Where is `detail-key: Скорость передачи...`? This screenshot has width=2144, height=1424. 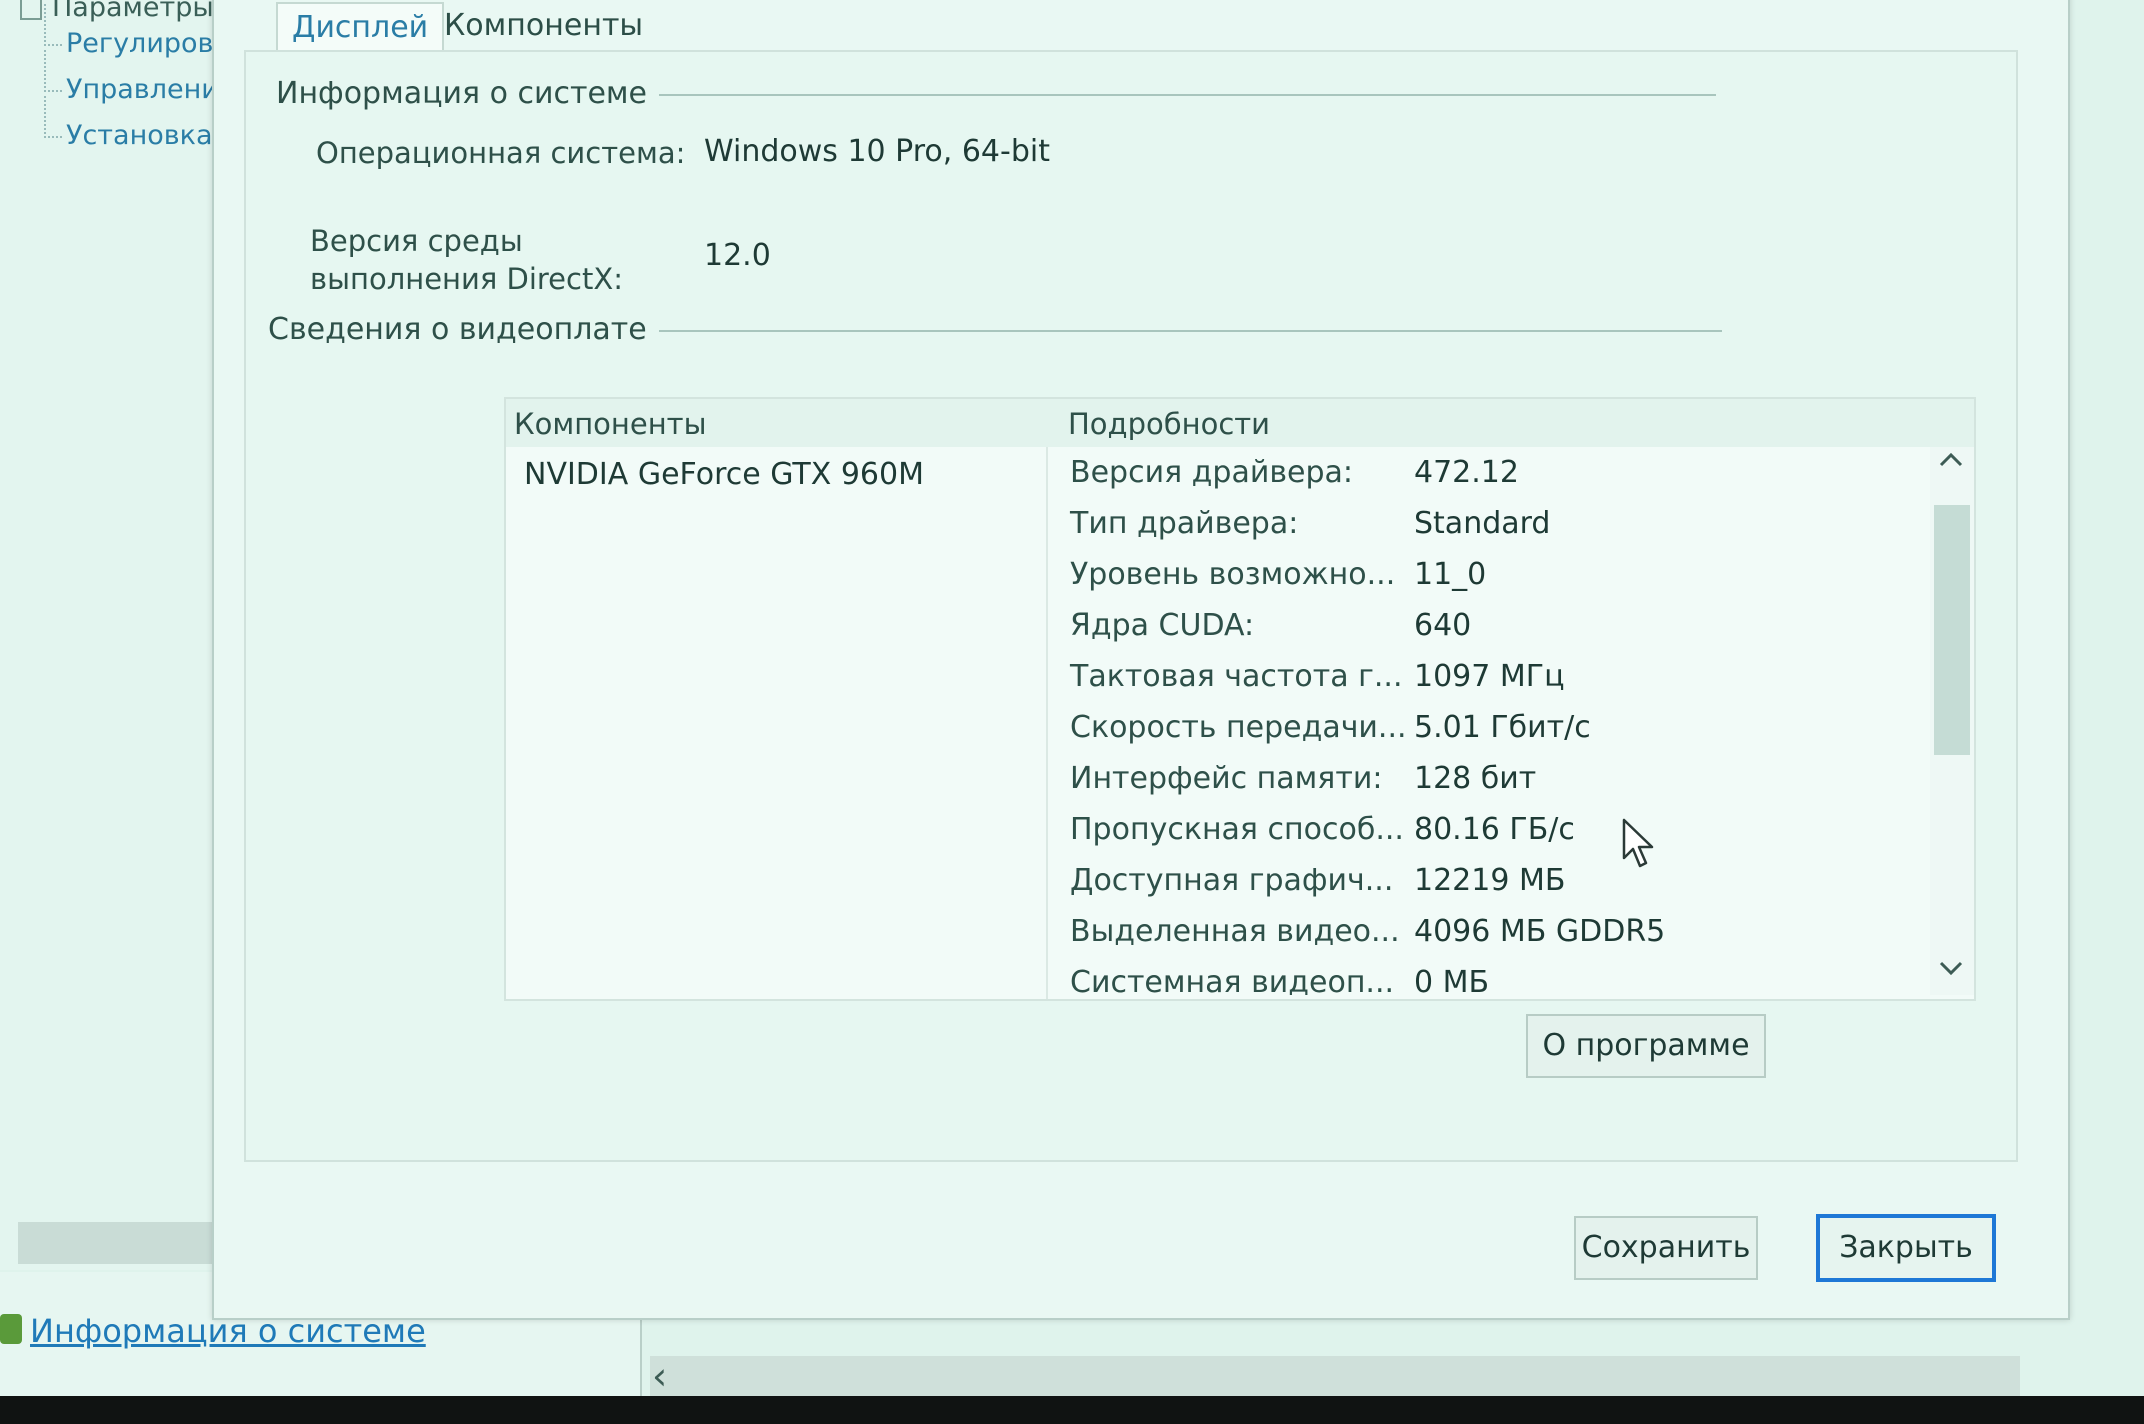 detail-key: Скорость передачи... is located at coordinates (1238, 727).